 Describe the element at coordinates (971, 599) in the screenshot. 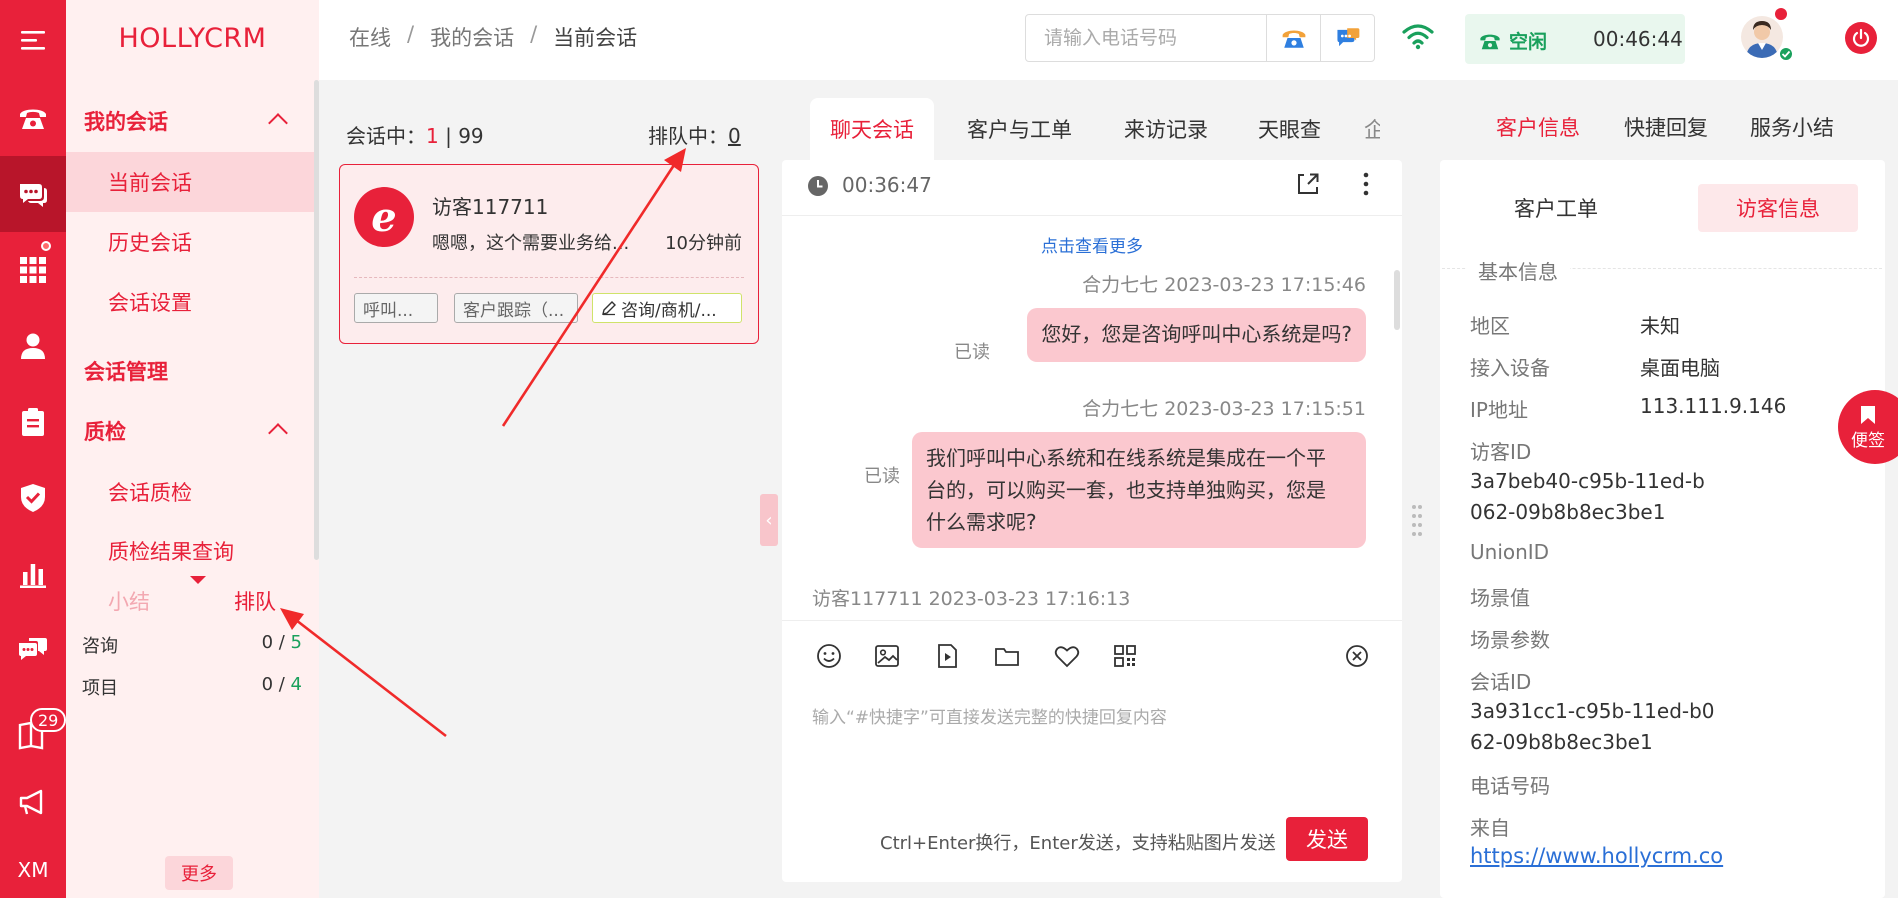

I see `visitor-message-meta: 访客117711 2023-03-23 17:16:13` at that location.